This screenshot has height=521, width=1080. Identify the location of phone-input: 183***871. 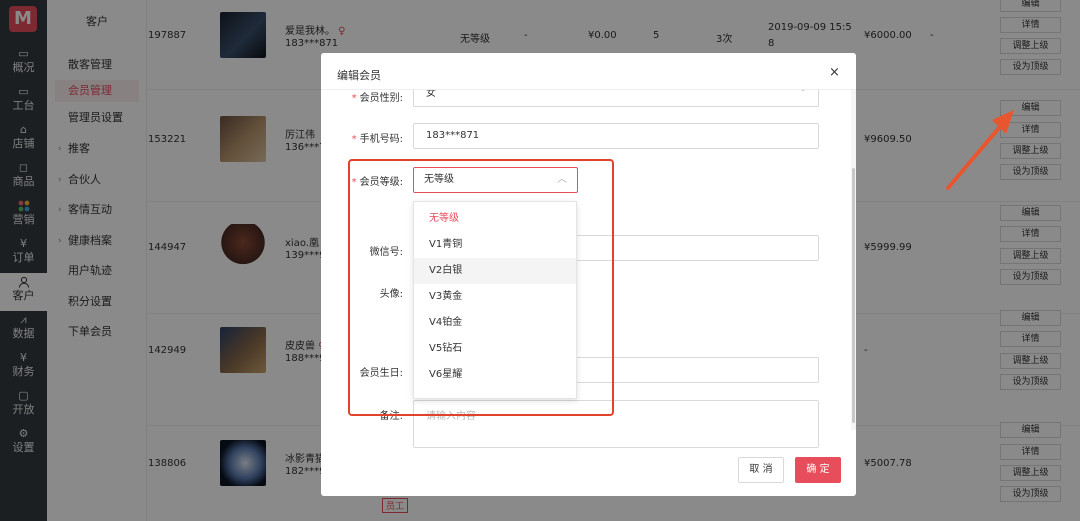
(616, 136).